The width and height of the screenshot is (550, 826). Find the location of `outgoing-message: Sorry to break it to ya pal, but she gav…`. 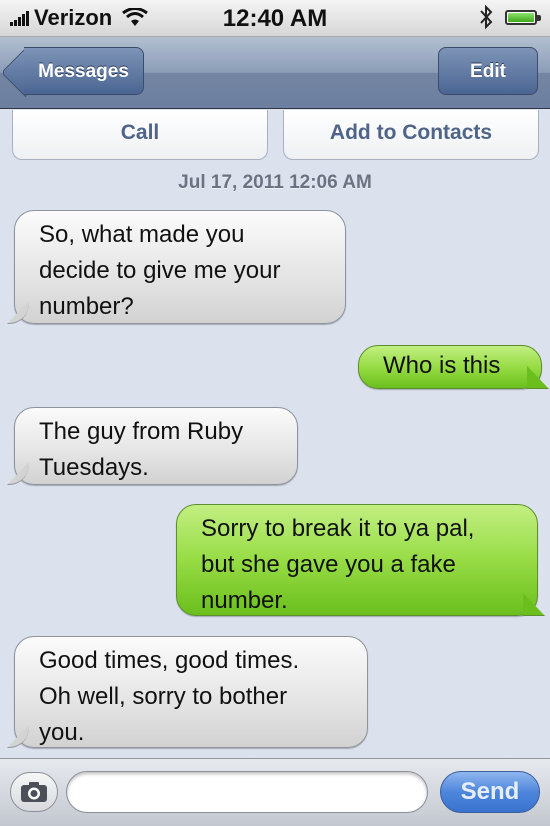

outgoing-message: Sorry to break it to ya pal, but she gav… is located at coordinates (360, 560).